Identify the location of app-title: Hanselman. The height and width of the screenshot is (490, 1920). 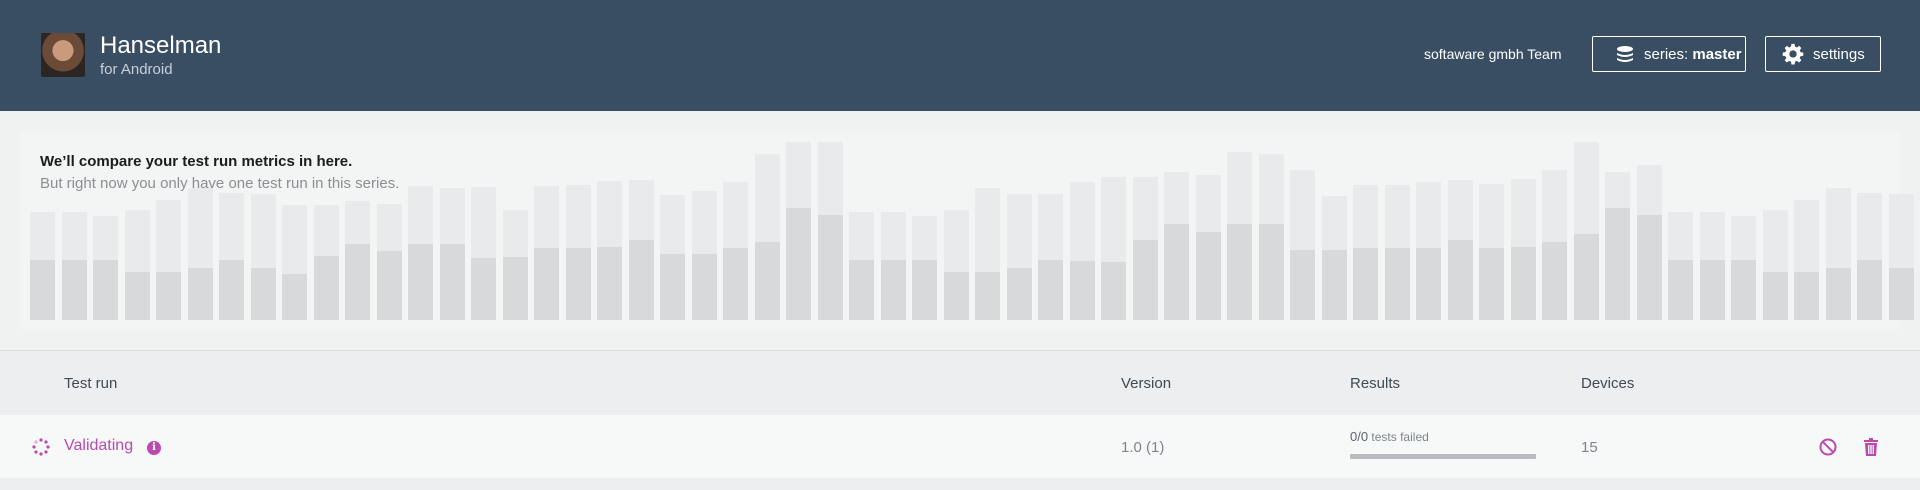
(161, 45).